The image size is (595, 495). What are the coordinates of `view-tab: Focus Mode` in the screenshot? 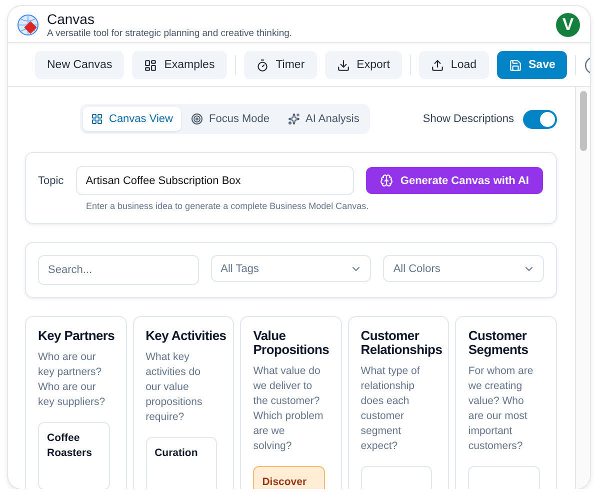 It's located at (230, 119).